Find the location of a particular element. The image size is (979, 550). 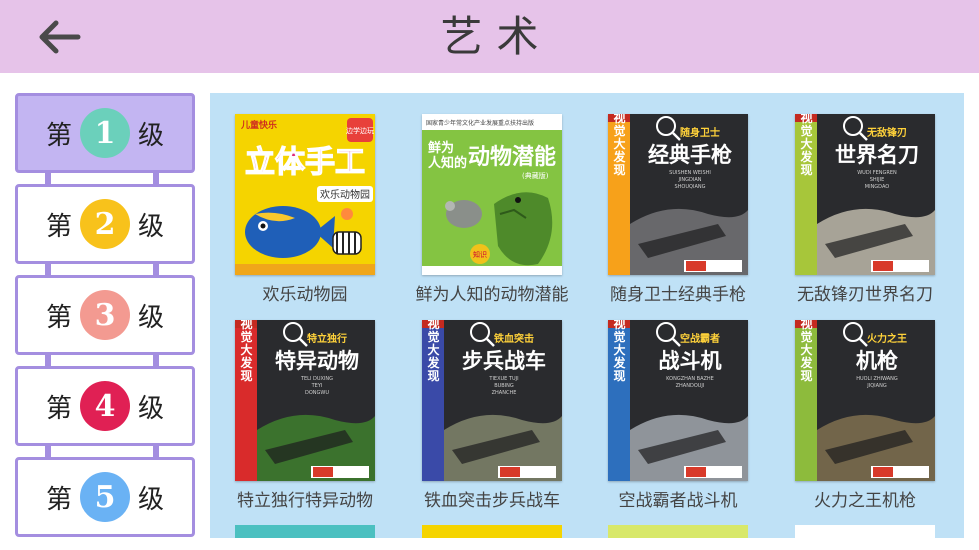

cover-title-line2: 人知的 is located at coordinates (447, 163).